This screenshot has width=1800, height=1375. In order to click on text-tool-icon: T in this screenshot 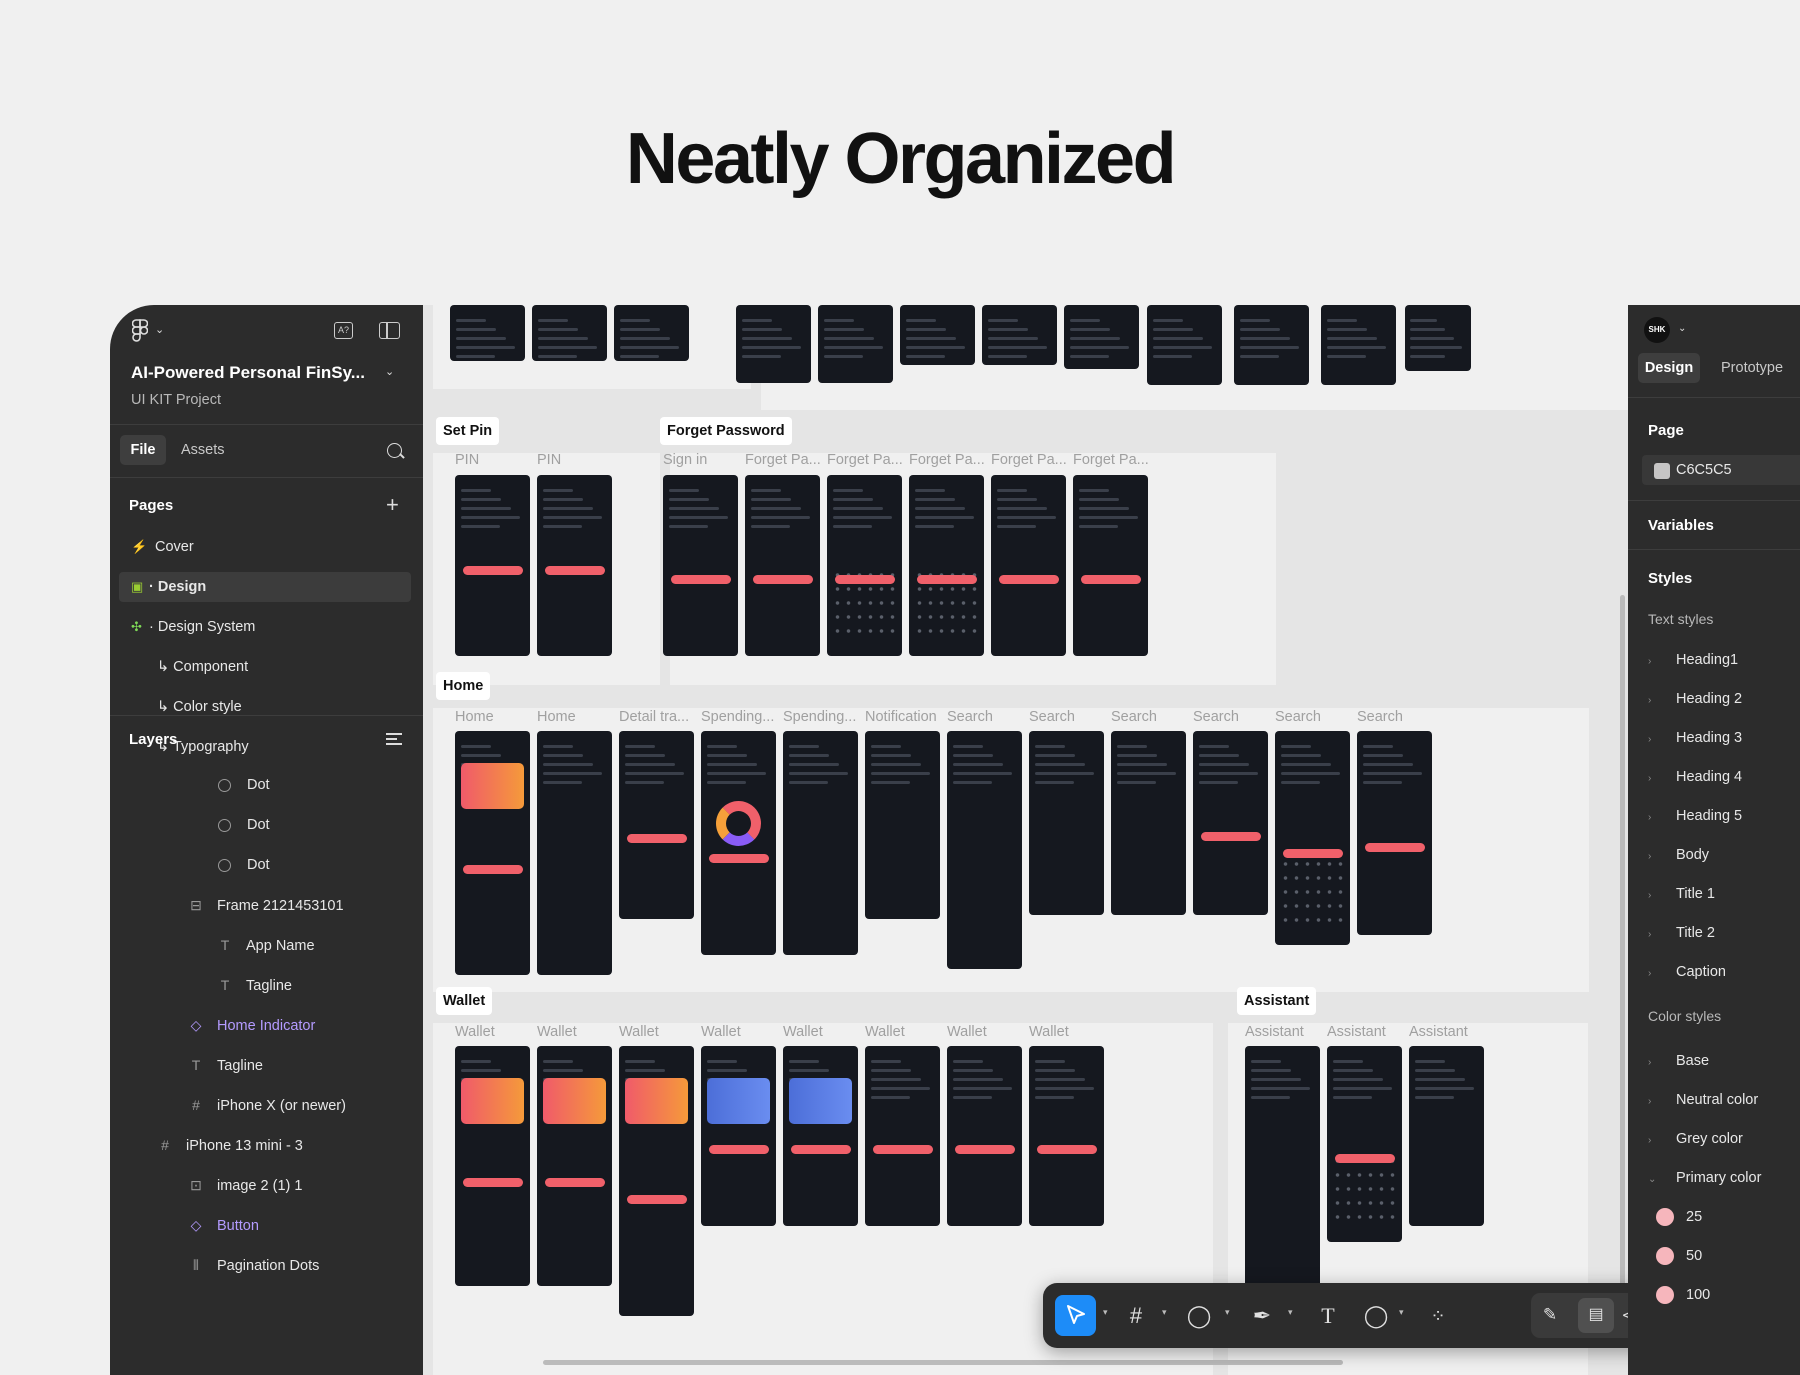, I will do `click(1328, 1316)`.